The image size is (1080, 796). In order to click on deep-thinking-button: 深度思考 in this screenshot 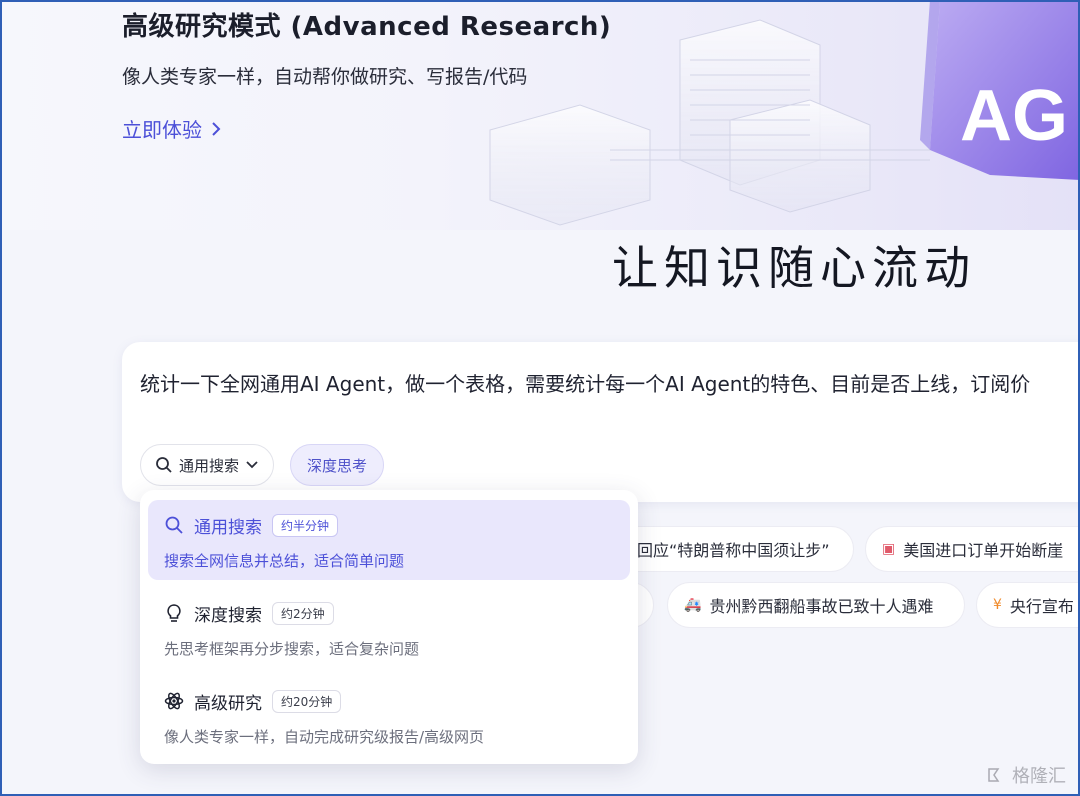, I will do `click(337, 465)`.